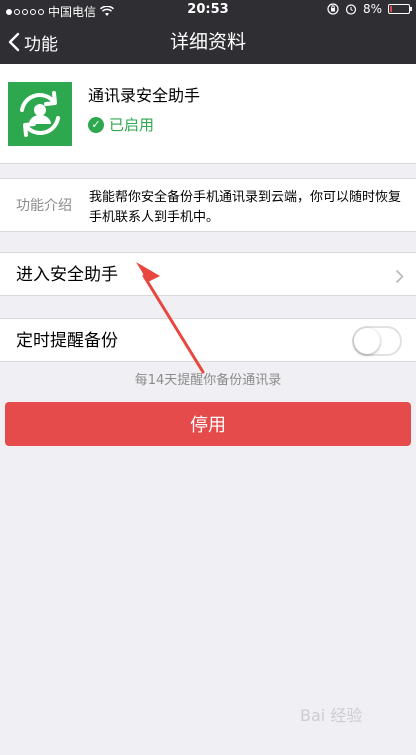  I want to click on status-right: 8%, so click(369, 9).